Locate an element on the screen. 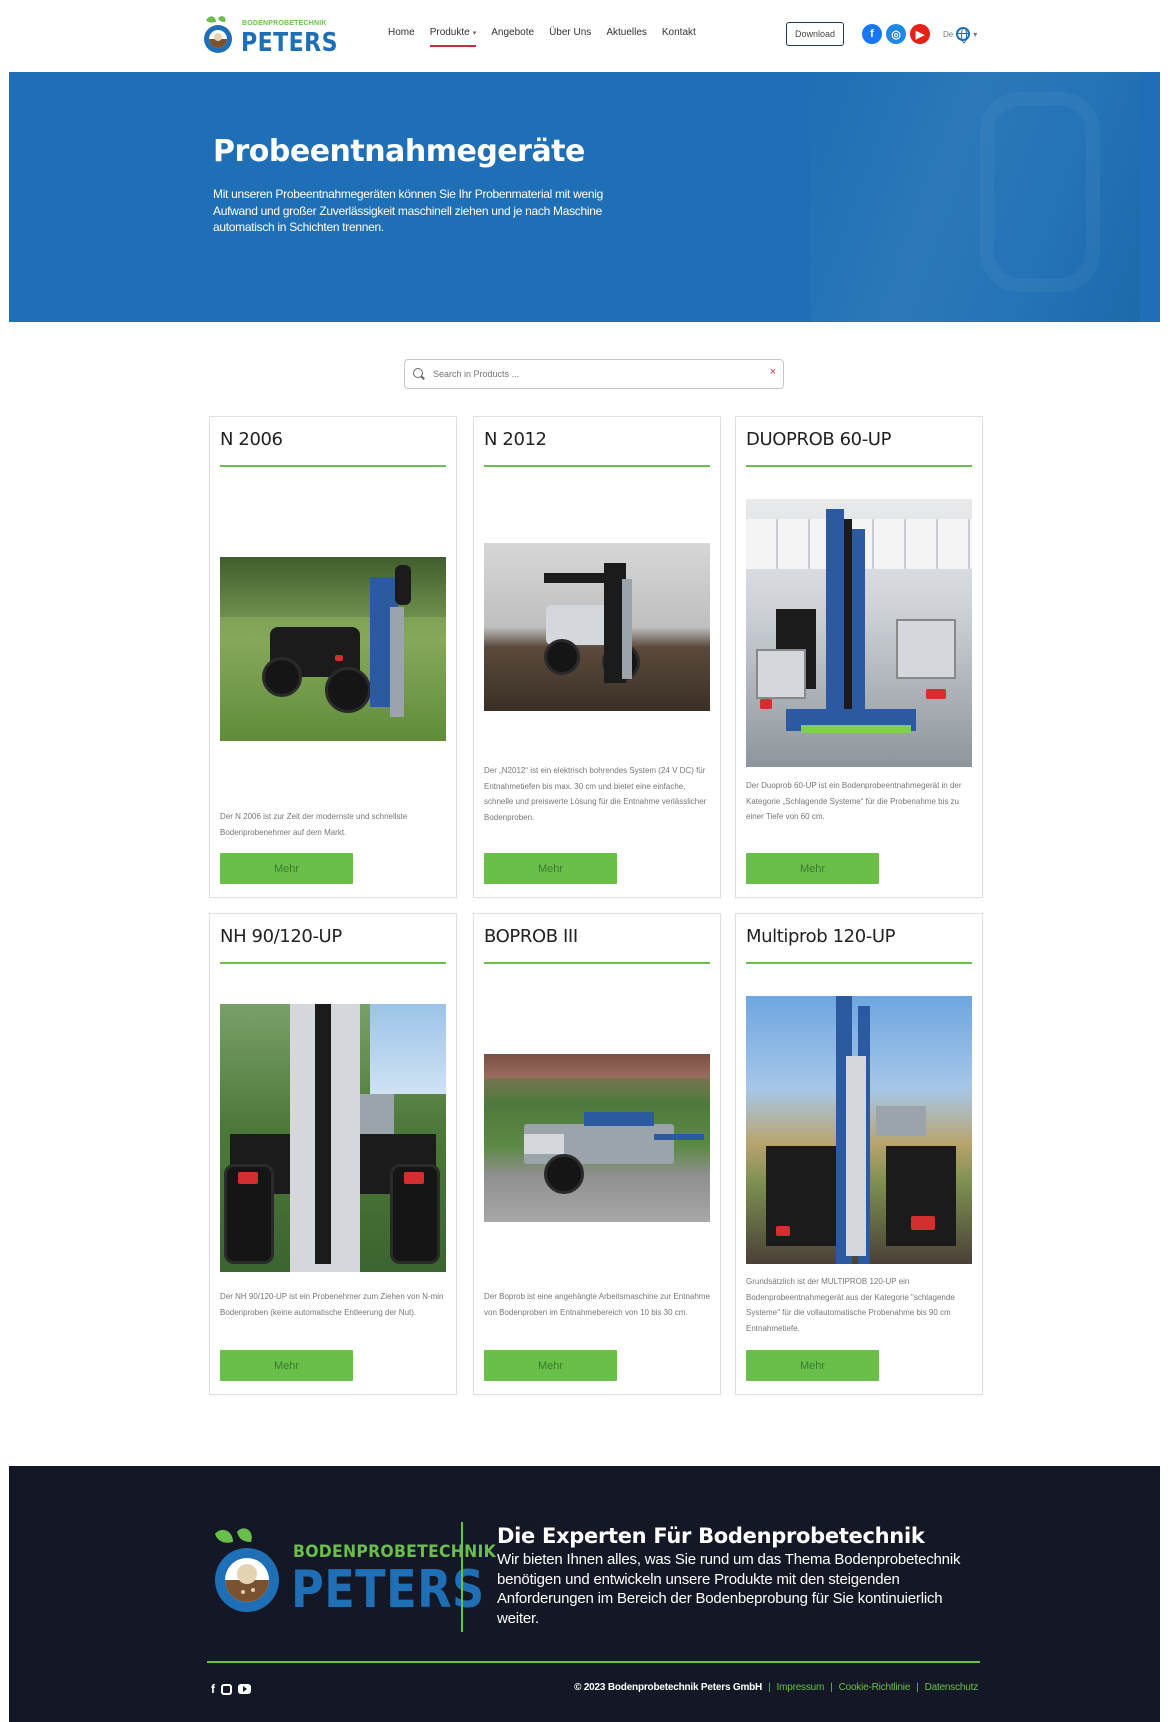  instagram-icon: ◎ is located at coordinates (896, 34).